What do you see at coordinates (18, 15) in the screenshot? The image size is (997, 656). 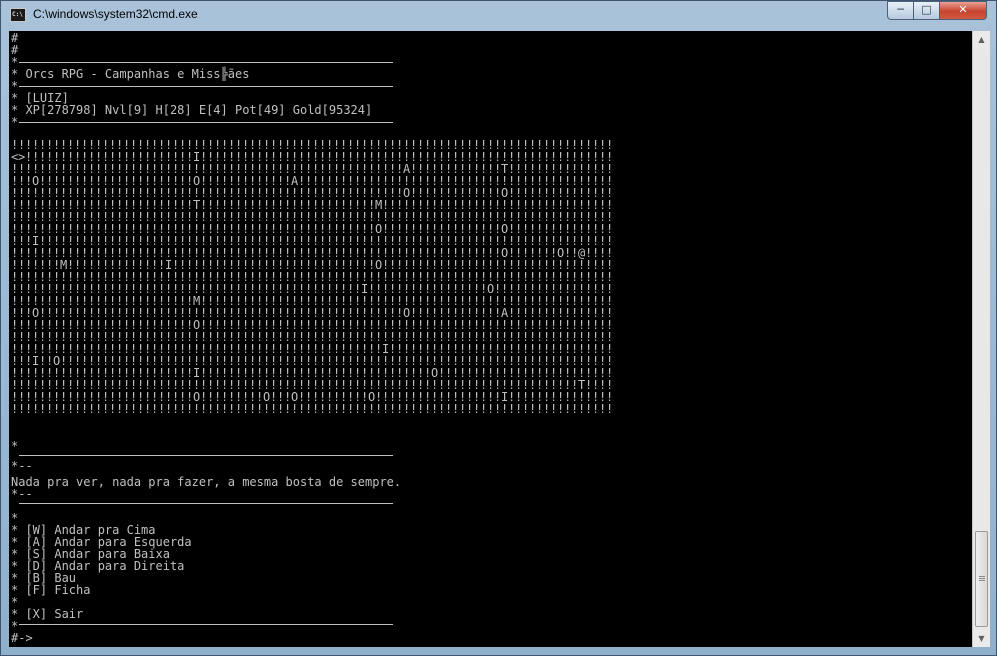 I see `cmd-icon: C:\` at bounding box center [18, 15].